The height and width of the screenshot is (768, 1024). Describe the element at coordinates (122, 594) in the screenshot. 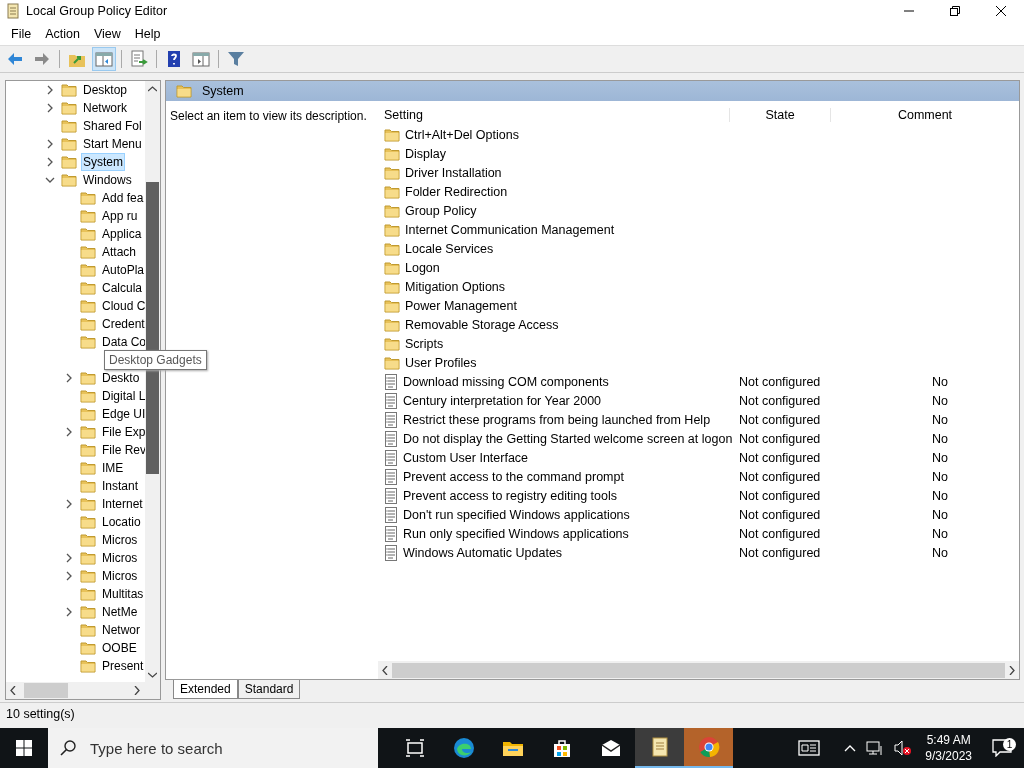

I see `tree-item: Multitas` at that location.